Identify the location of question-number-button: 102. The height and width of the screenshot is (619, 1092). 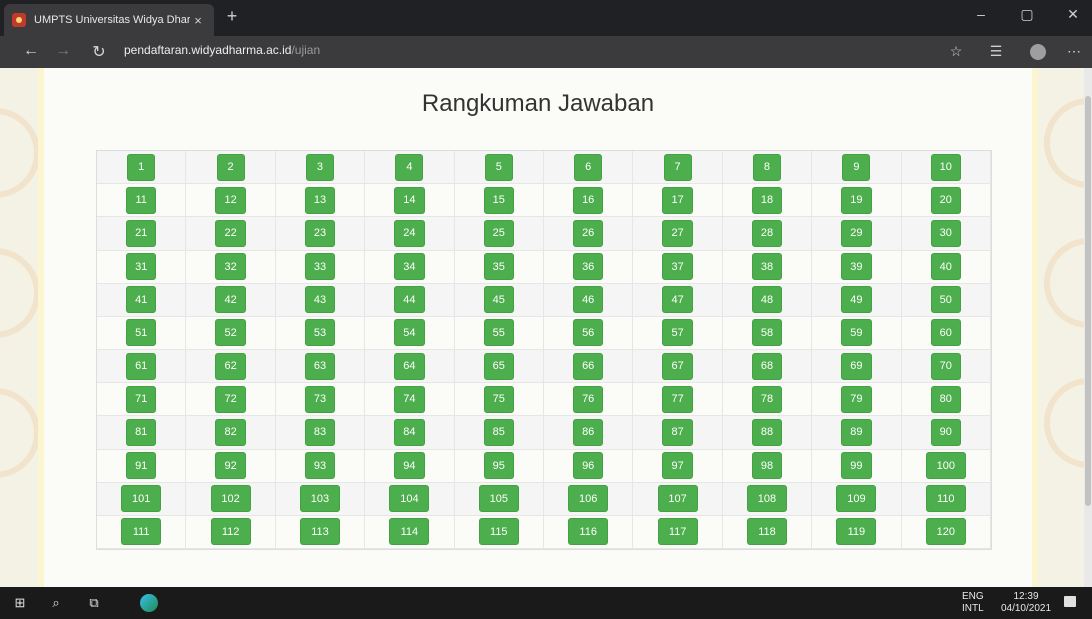
(230, 499).